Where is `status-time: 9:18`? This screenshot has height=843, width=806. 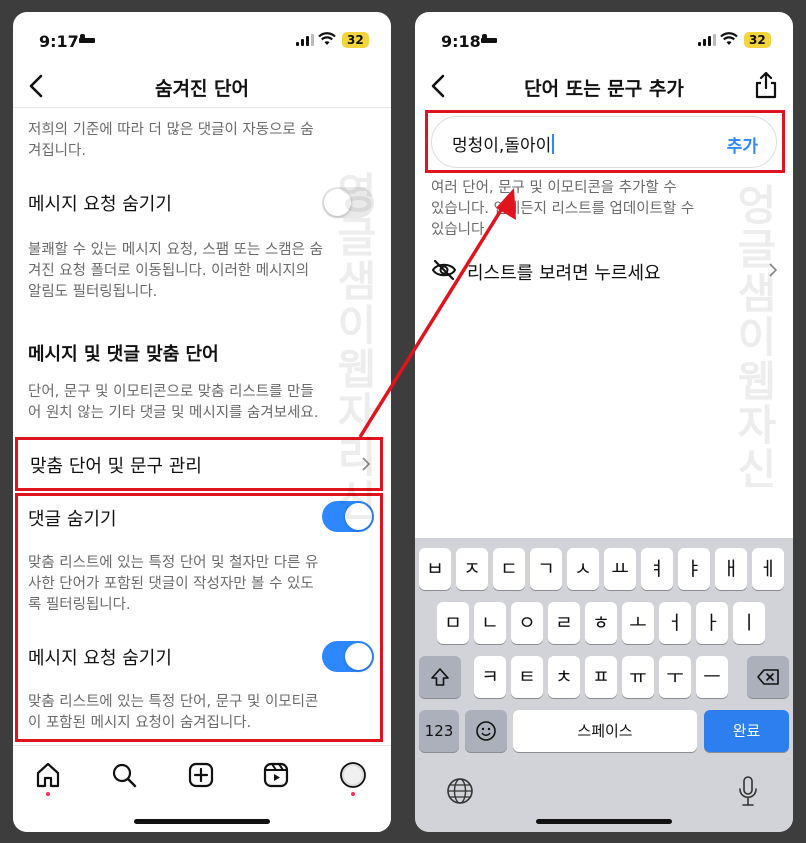 status-time: 9:18 is located at coordinates (461, 41).